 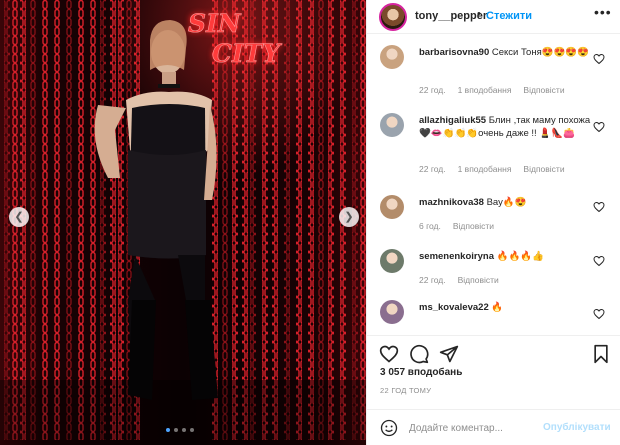 I want to click on comment-body: Секси Тоня😍😍😍😍, so click(x=540, y=52).